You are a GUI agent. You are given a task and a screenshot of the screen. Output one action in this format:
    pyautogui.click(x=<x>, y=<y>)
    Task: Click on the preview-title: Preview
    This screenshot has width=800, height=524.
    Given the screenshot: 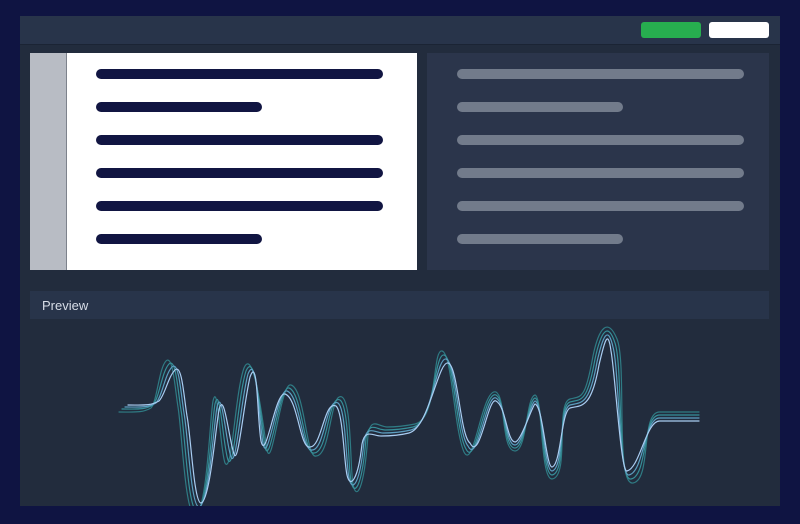 What is the action you would take?
    pyautogui.click(x=65, y=305)
    